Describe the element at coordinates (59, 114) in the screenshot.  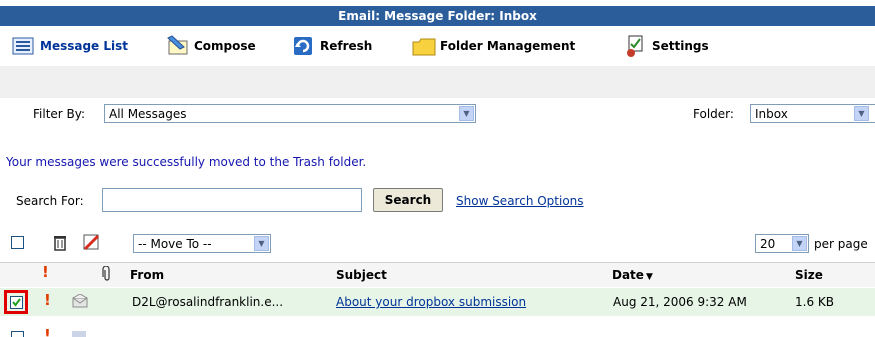
I see `filter-by-label: Filter By:` at that location.